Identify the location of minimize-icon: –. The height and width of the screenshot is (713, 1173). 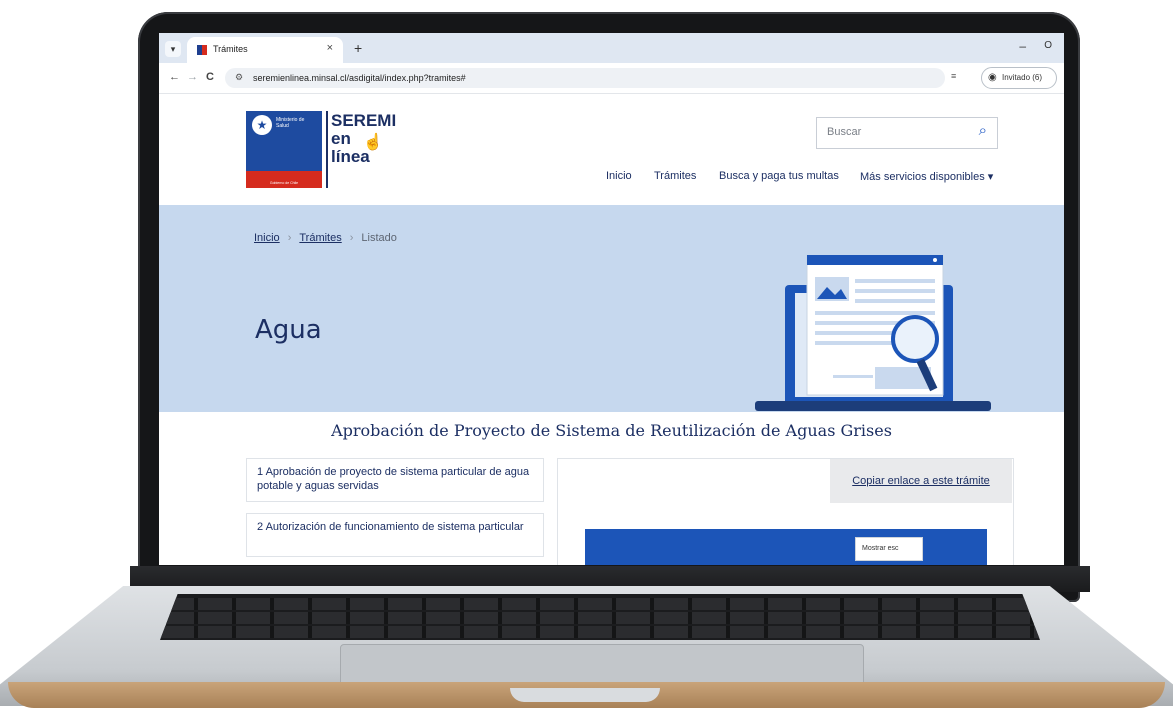
(1022, 46).